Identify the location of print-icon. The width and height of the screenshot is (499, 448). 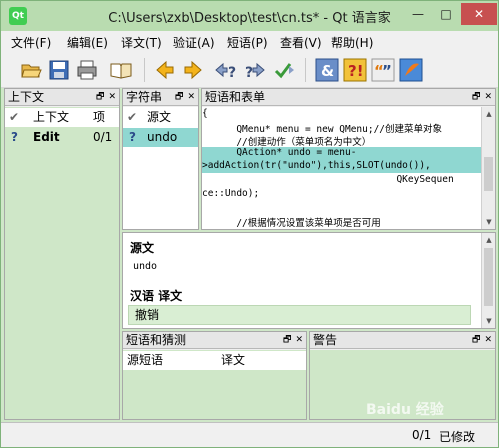
(87, 70).